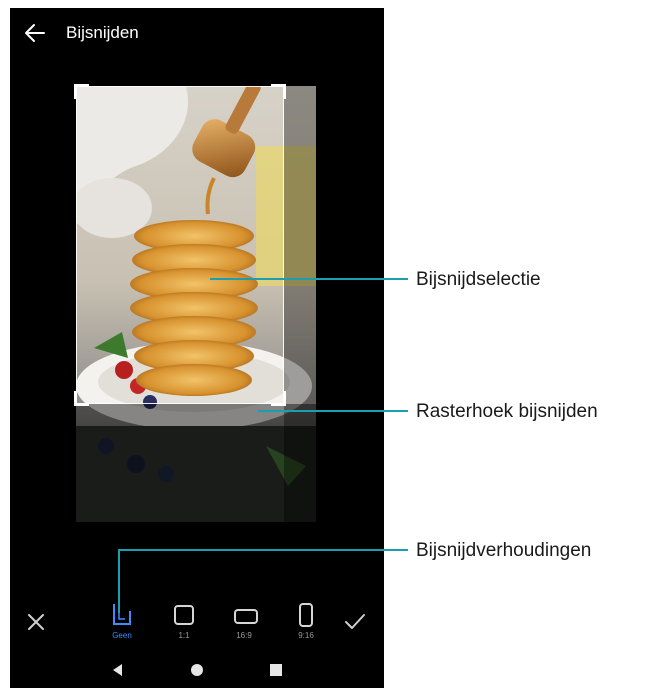  Describe the element at coordinates (102, 32) in the screenshot. I see `page-title: Bijsnijden` at that location.